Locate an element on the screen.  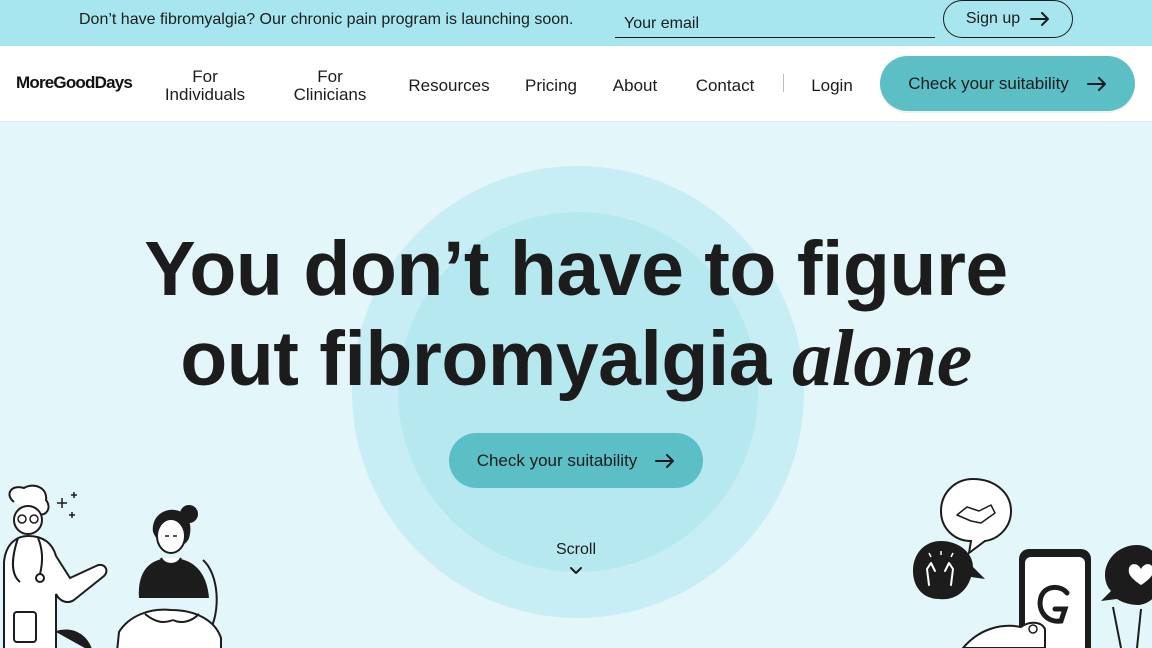
hero-check-suitability-button: Check your suitability is located at coordinates (576, 460).